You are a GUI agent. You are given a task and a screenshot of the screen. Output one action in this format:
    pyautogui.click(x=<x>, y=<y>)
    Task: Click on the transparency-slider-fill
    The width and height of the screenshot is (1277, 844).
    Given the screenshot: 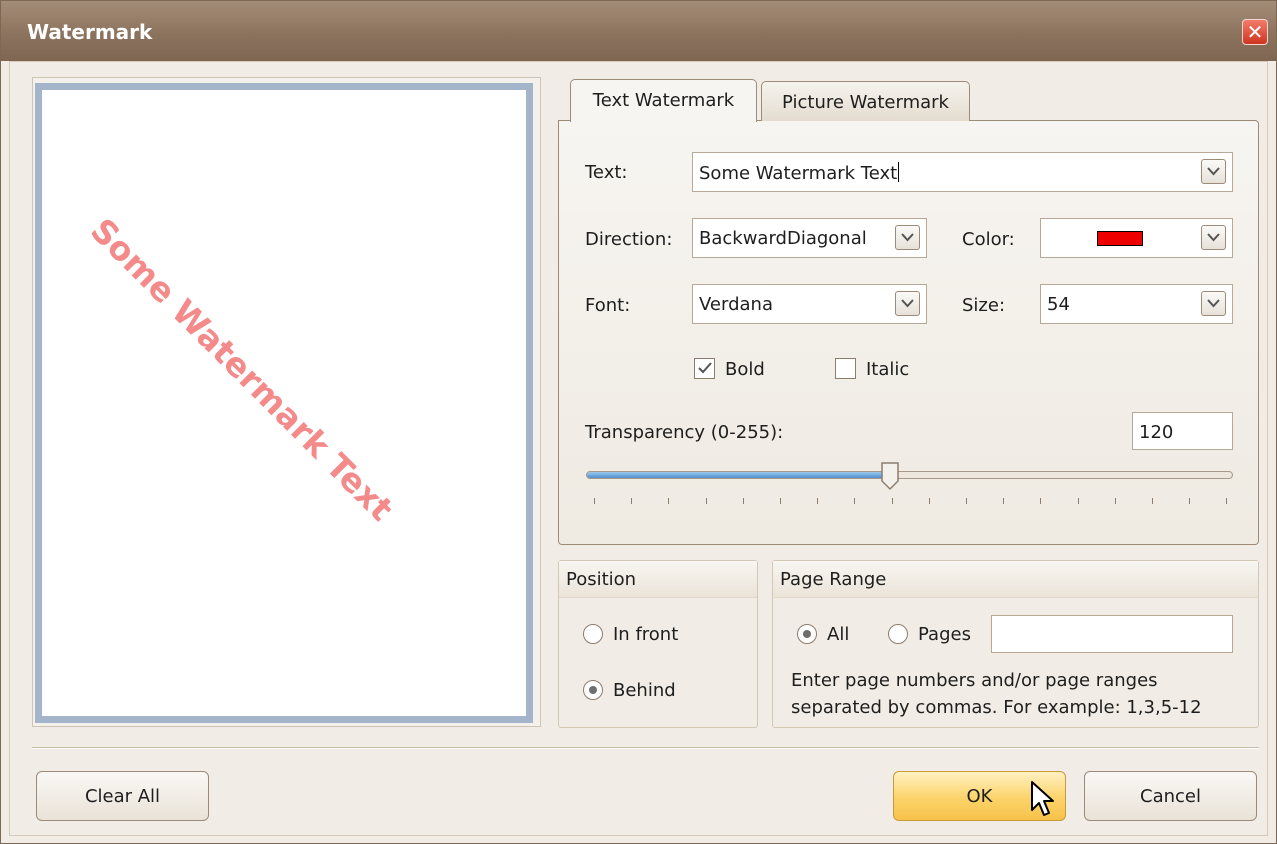 What is the action you would take?
    pyautogui.click(x=739, y=475)
    